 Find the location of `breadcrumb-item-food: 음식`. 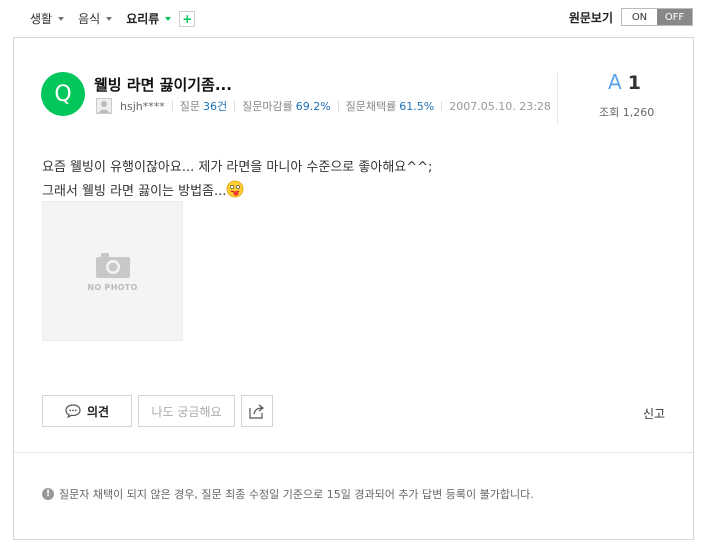

breadcrumb-item-food: 음식 is located at coordinates (95, 18).